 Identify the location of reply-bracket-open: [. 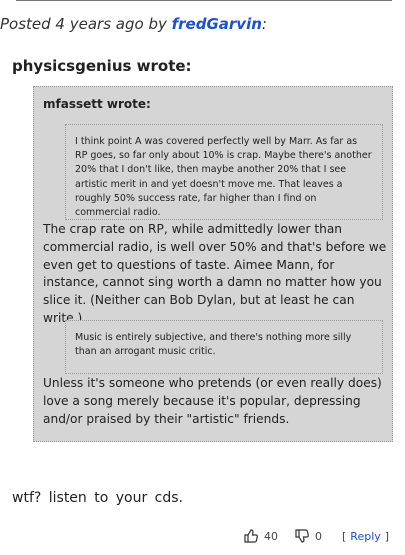
(344, 536).